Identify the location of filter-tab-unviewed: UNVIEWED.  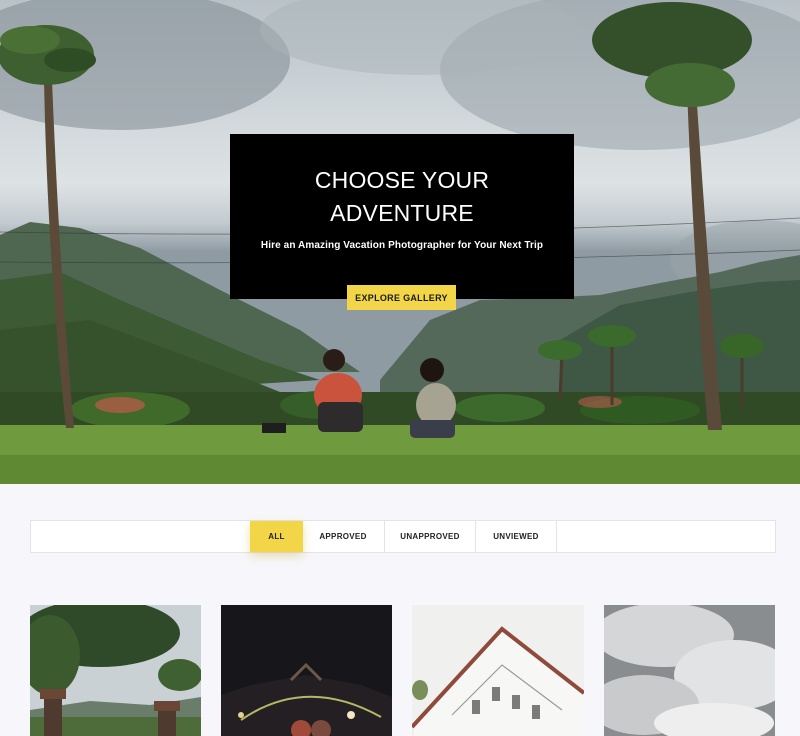
(516, 536).